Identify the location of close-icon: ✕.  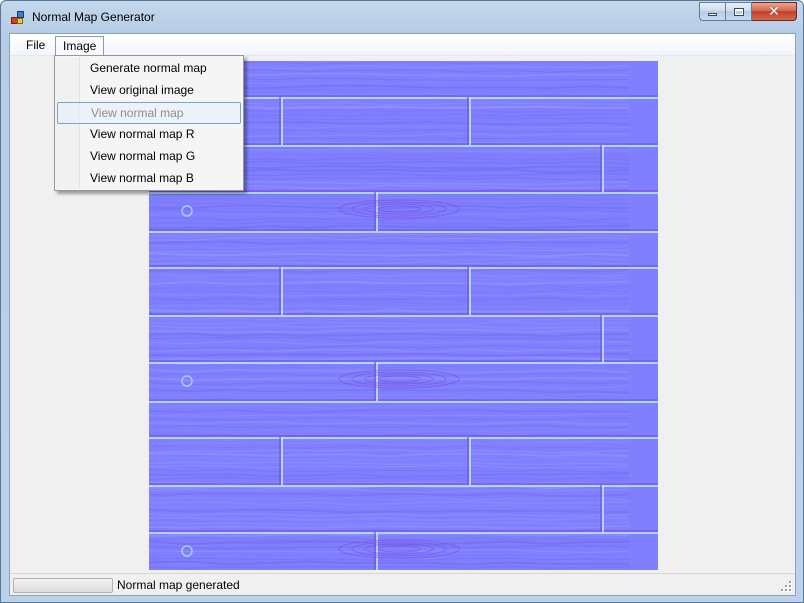
(774, 11).